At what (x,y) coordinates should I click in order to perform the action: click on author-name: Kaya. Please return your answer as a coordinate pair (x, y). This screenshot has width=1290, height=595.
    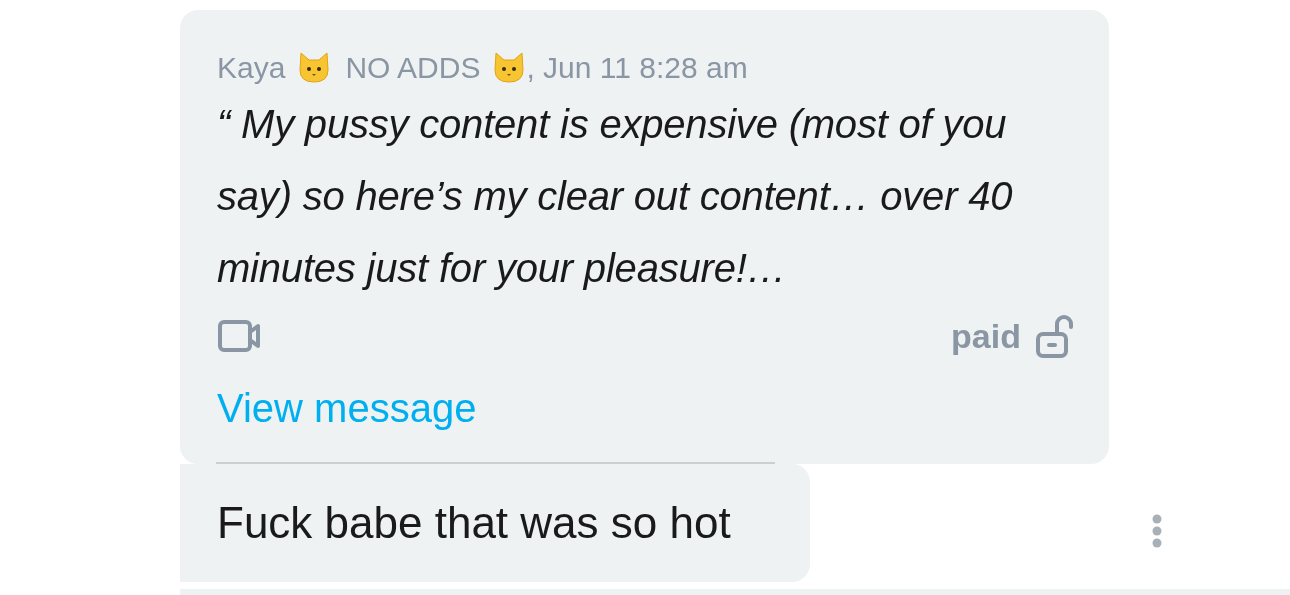
    Looking at the image, I should click on (251, 67).